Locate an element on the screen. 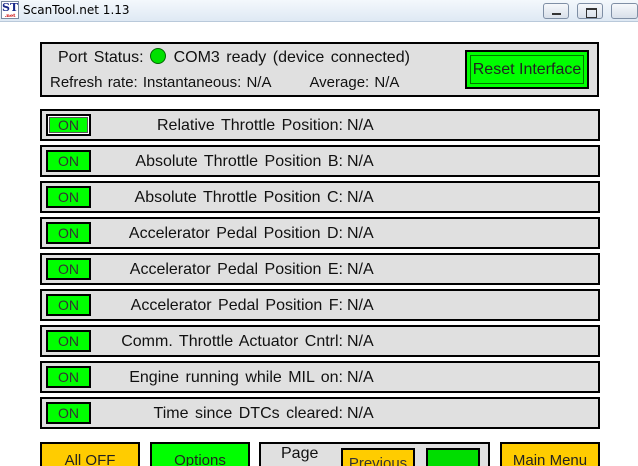 This screenshot has height=466, width=638. options-button: Options is located at coordinates (200, 454).